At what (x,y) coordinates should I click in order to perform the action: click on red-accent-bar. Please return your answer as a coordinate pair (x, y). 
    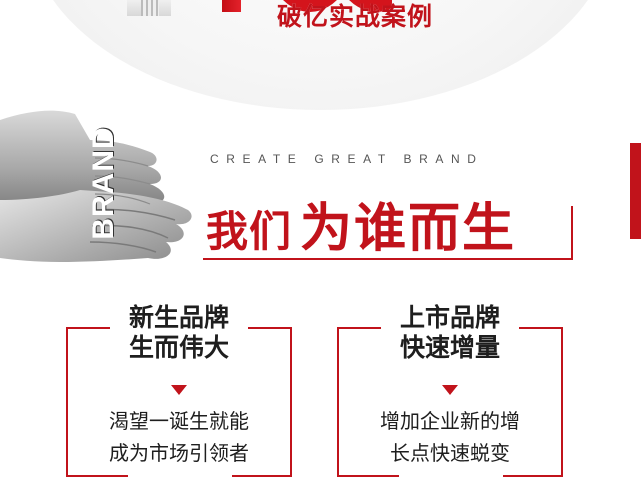
    Looking at the image, I should click on (635, 191).